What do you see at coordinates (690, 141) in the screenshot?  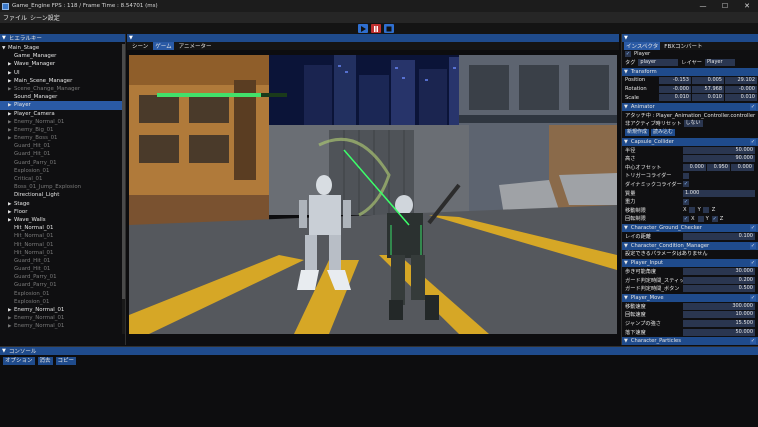 I see `capsule-collider-header: ▼ Capsule_Collider ✓` at bounding box center [690, 141].